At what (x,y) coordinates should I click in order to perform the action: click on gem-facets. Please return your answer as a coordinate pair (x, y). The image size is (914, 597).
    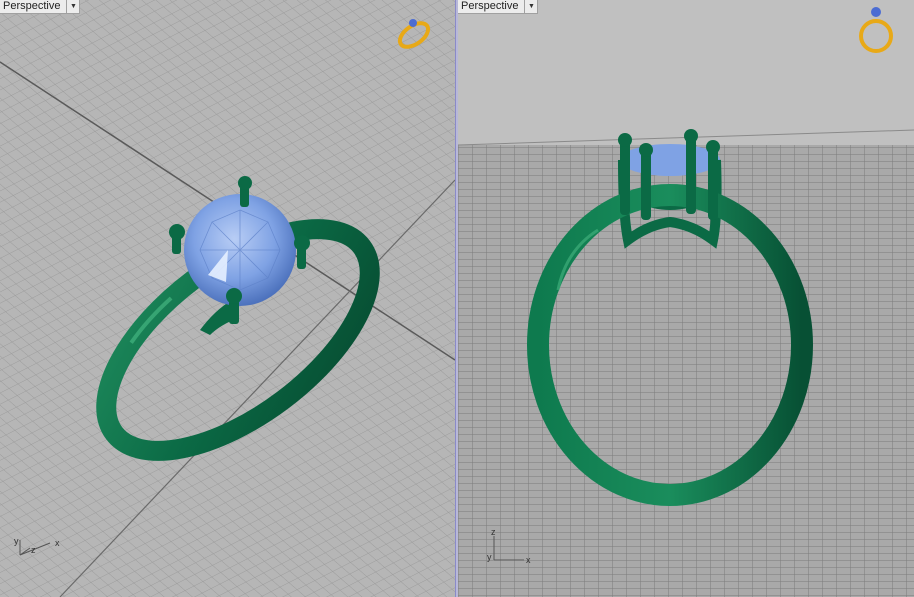
    Looking at the image, I should click on (240, 250).